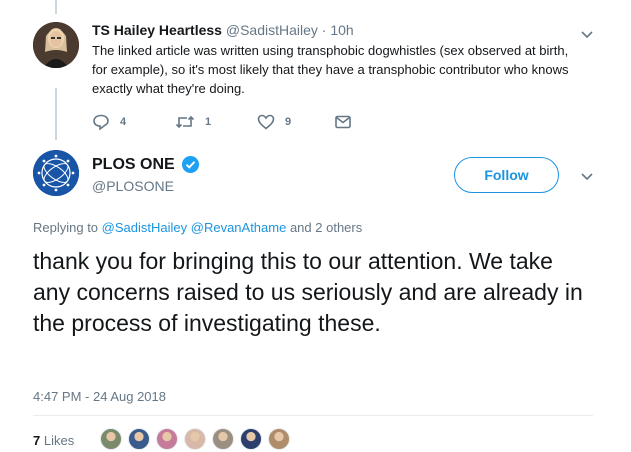 Image resolution: width=631 pixels, height=452 pixels. What do you see at coordinates (288, 122) in the screenshot?
I see `like-count: 9` at bounding box center [288, 122].